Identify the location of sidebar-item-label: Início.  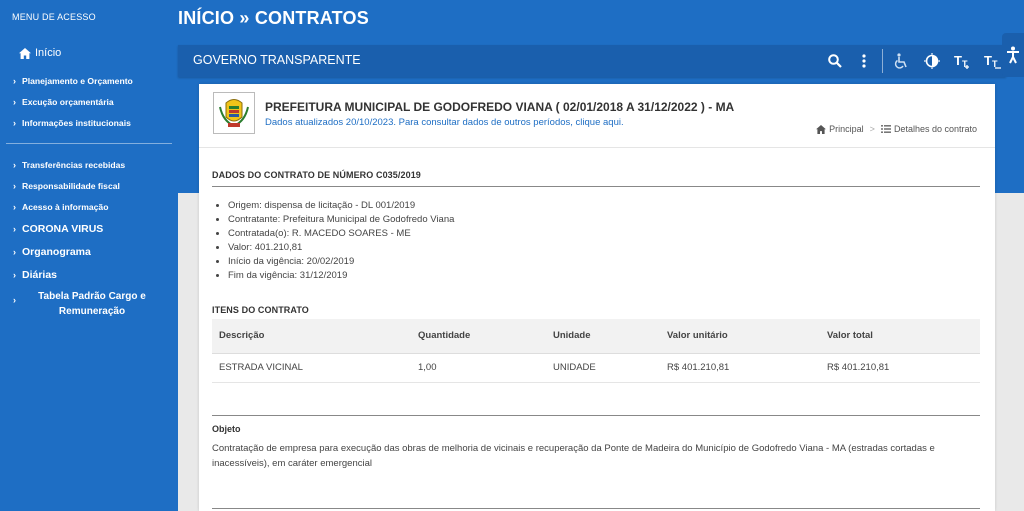
(48, 53).